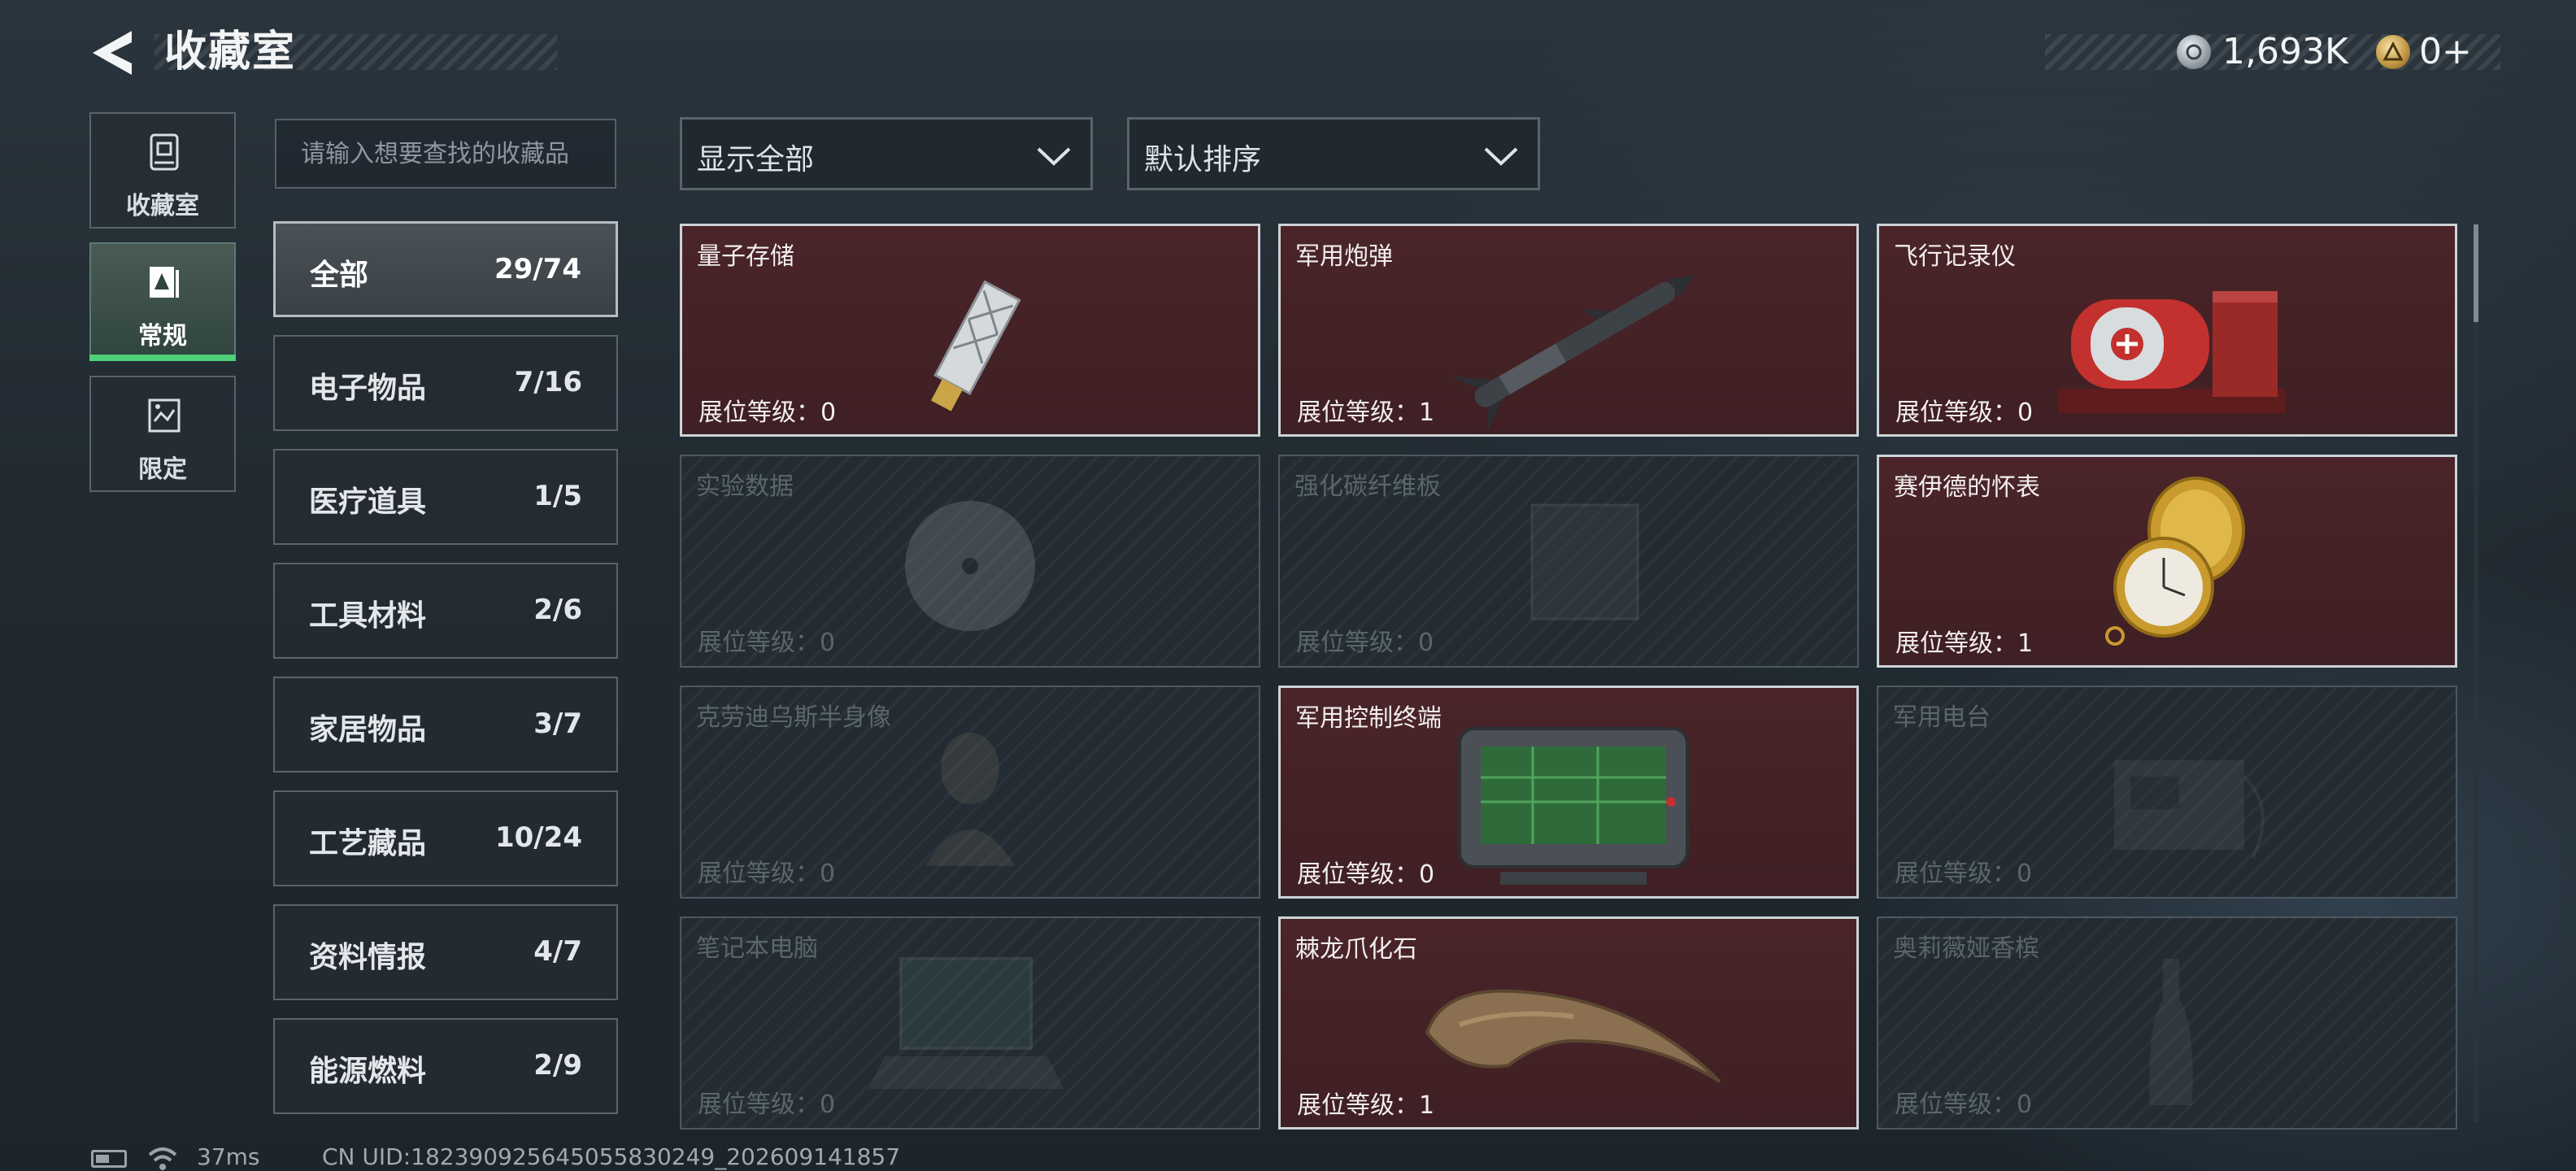 Image resolution: width=2576 pixels, height=1171 pixels. I want to click on item-name: 实验数据, so click(745, 487).